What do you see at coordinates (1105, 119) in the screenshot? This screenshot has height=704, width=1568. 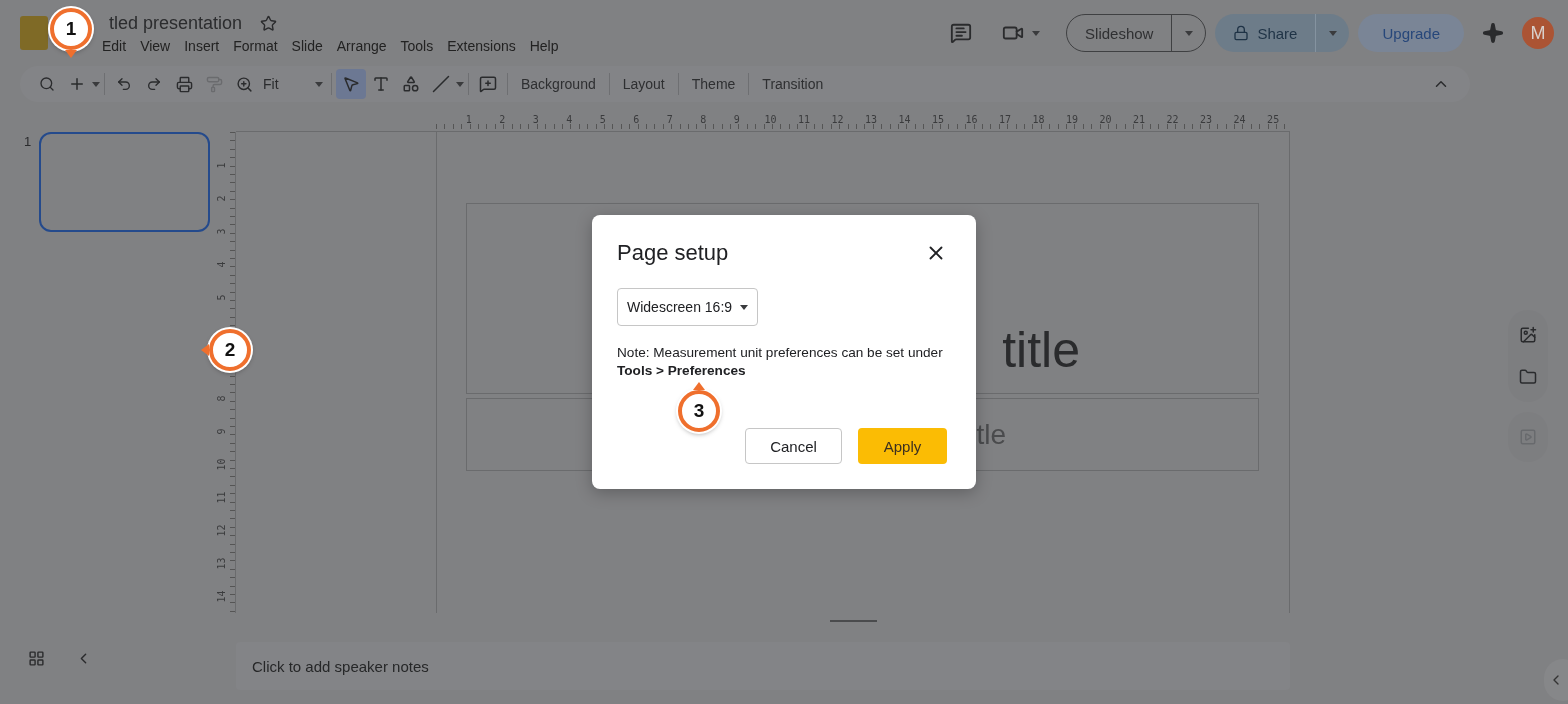 I see `ruler-label: 20` at bounding box center [1105, 119].